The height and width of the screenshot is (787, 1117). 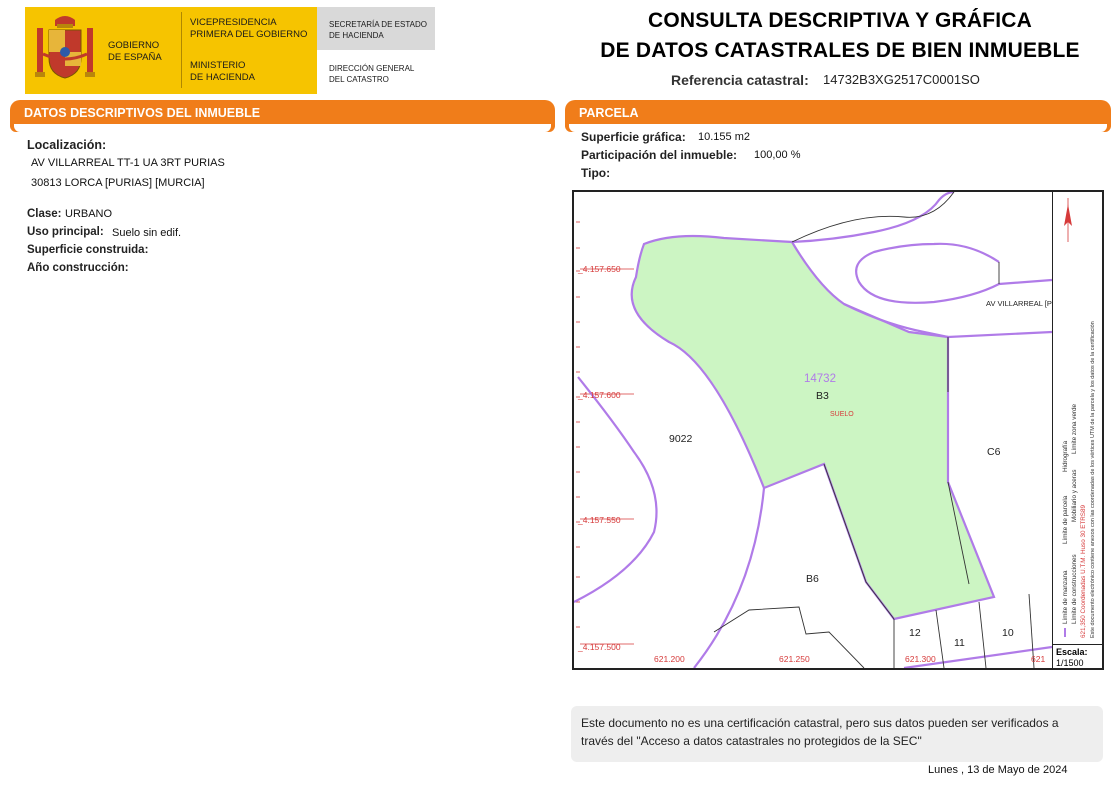 What do you see at coordinates (840, 20) in the screenshot?
I see `title-line1: CONSULTA DESCRIPTIVA Y GRÁFICA` at bounding box center [840, 20].